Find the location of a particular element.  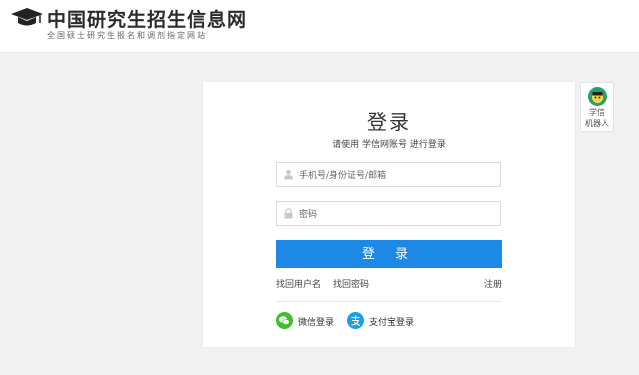

password-field is located at coordinates (388, 213).